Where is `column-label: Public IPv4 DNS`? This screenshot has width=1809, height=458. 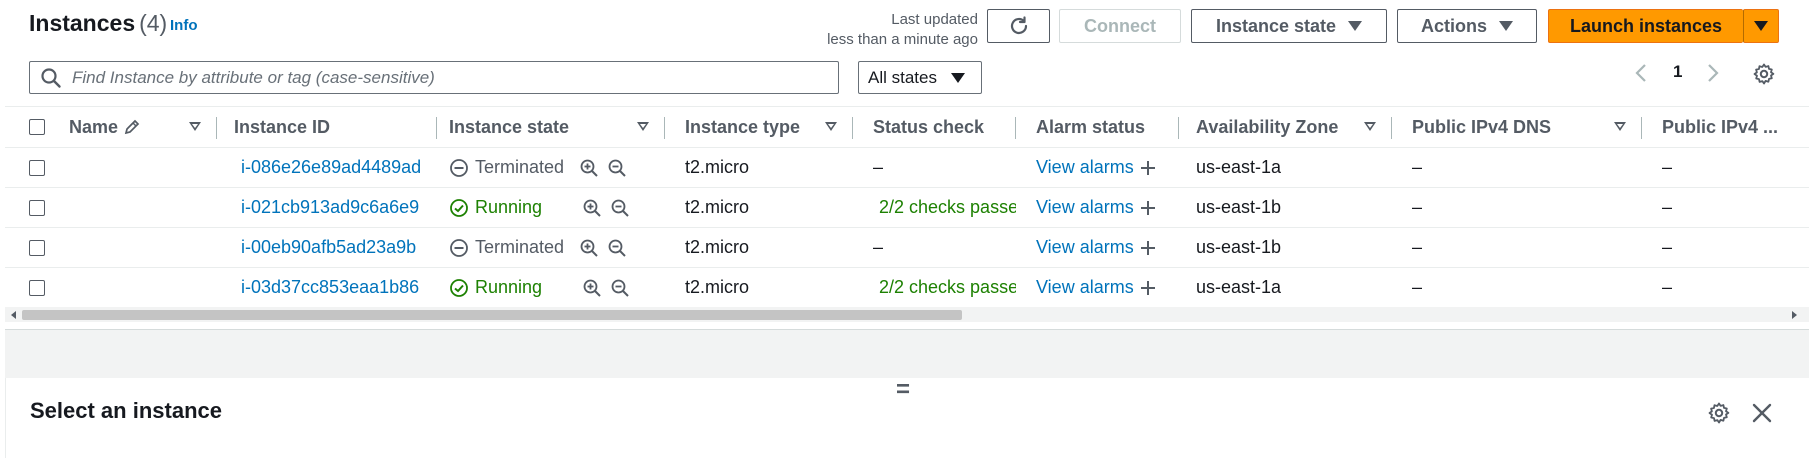 column-label: Public IPv4 DNS is located at coordinates (1482, 126).